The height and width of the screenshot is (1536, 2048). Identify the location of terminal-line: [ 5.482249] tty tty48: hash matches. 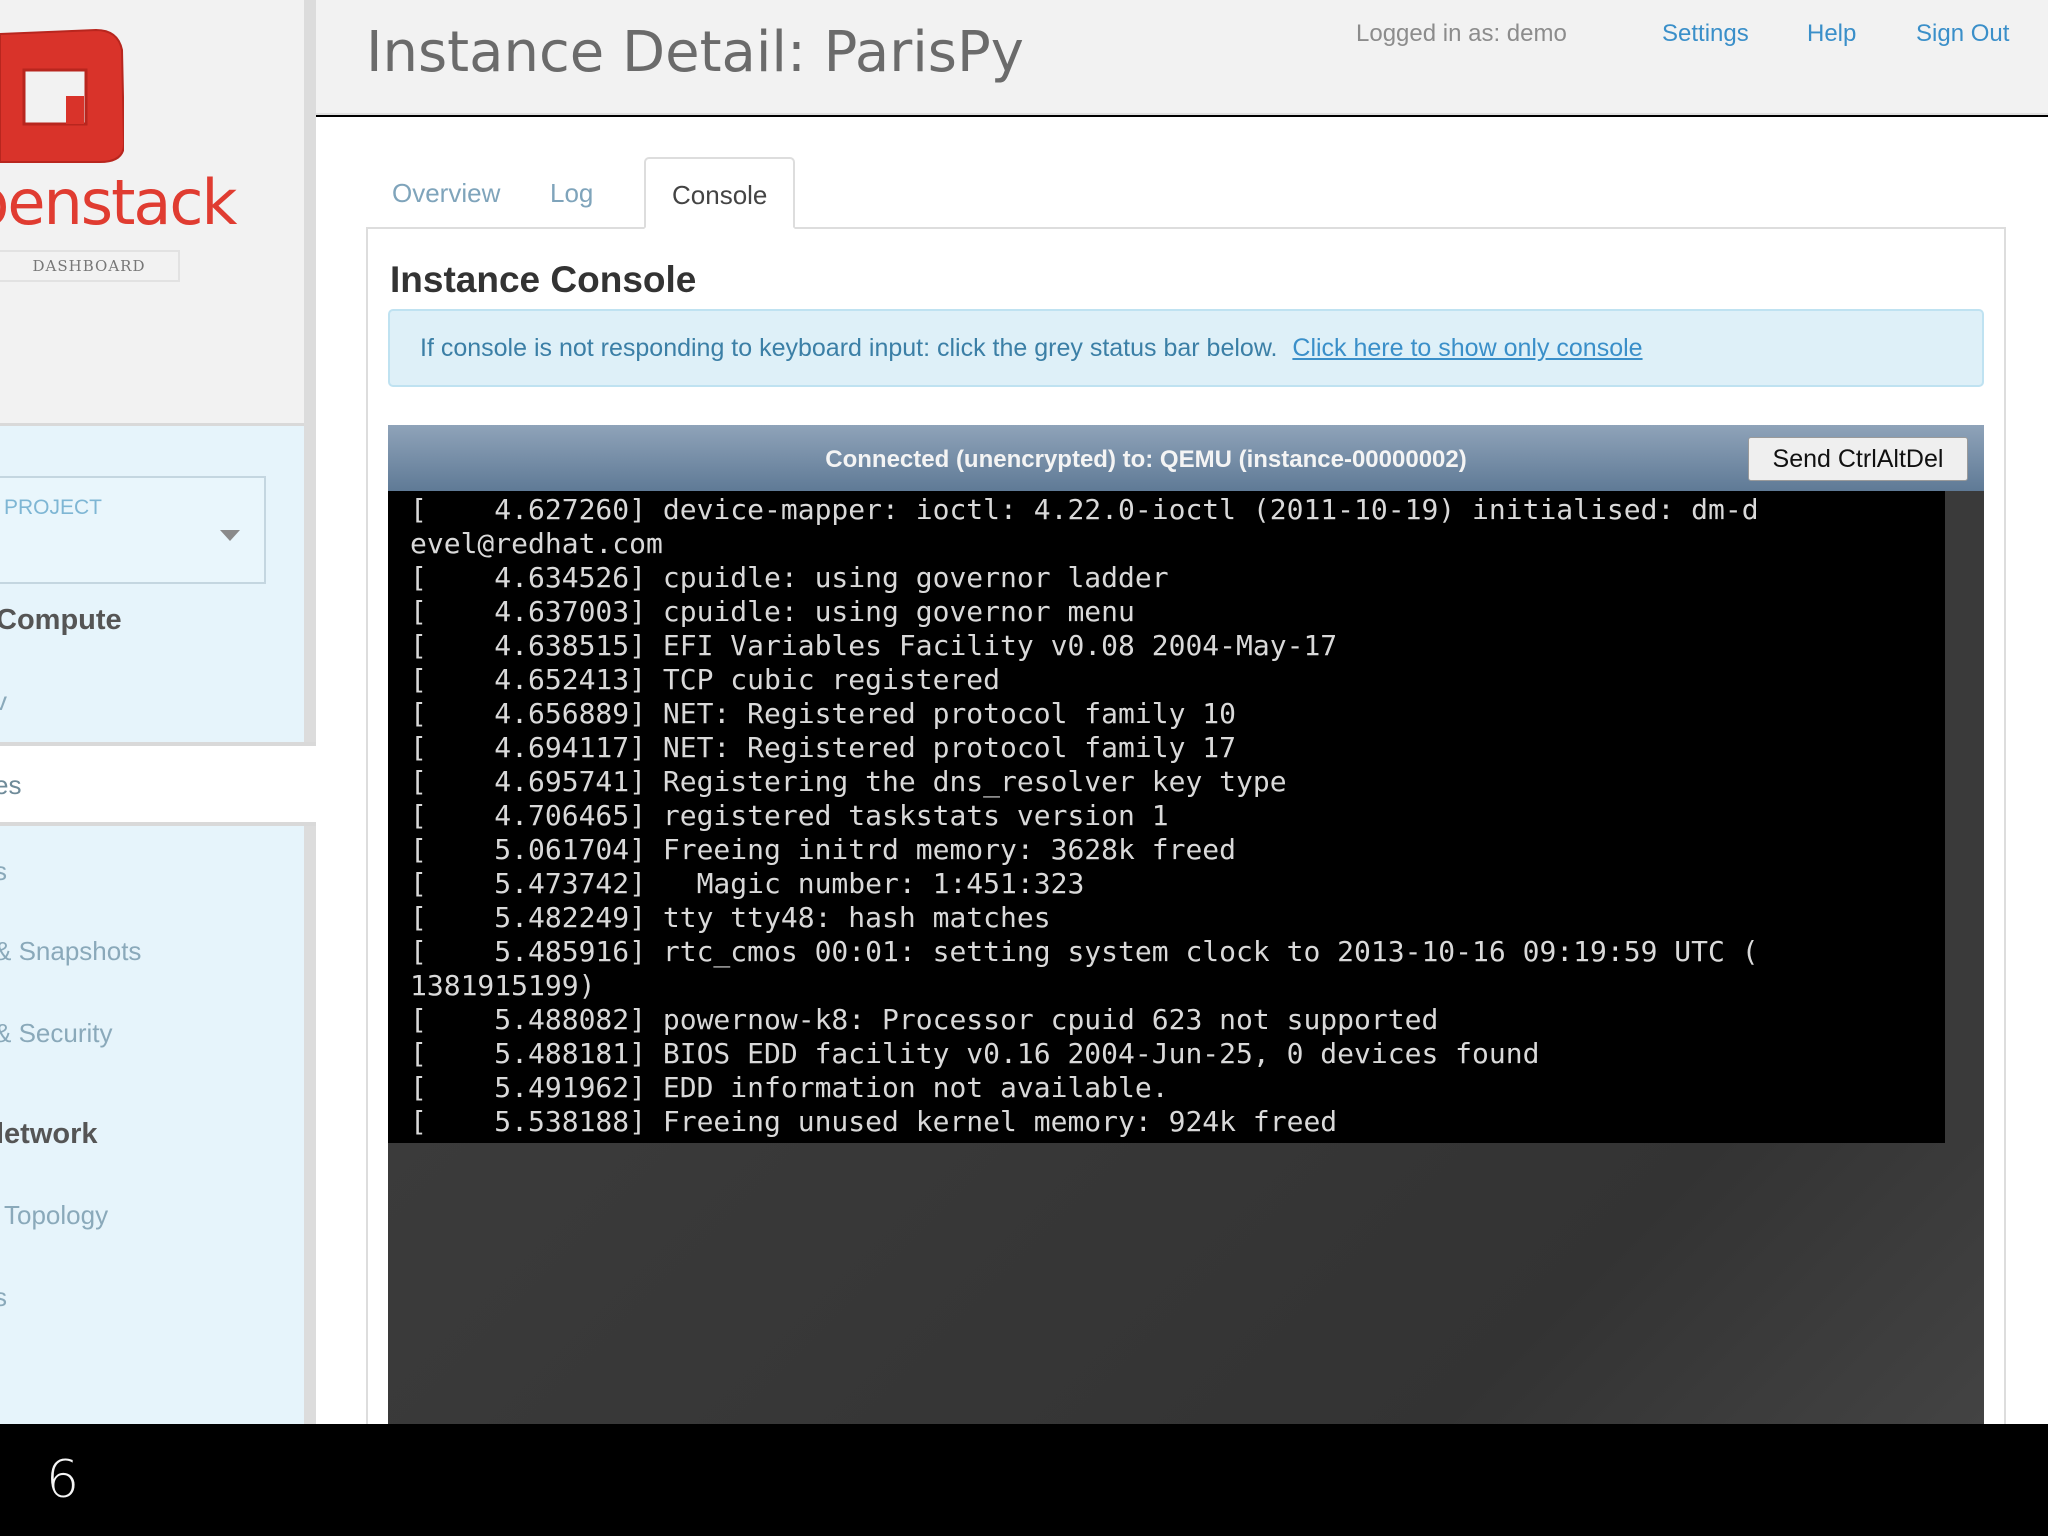
(730, 917).